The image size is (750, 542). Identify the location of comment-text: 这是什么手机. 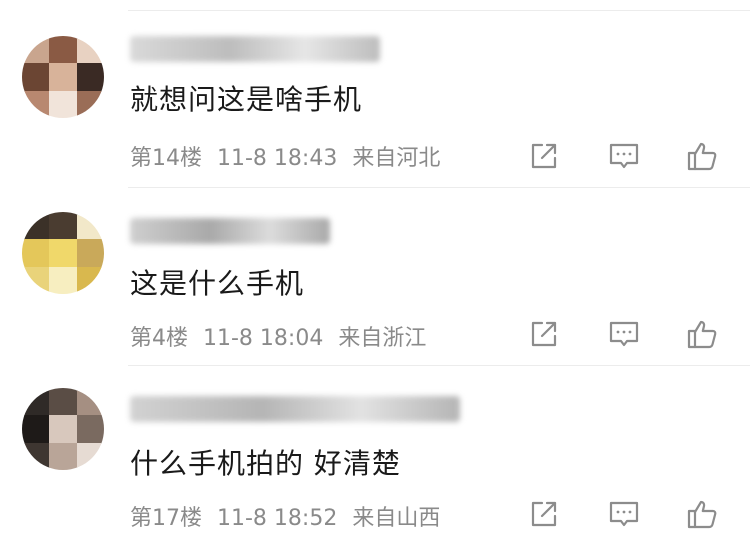
(217, 283).